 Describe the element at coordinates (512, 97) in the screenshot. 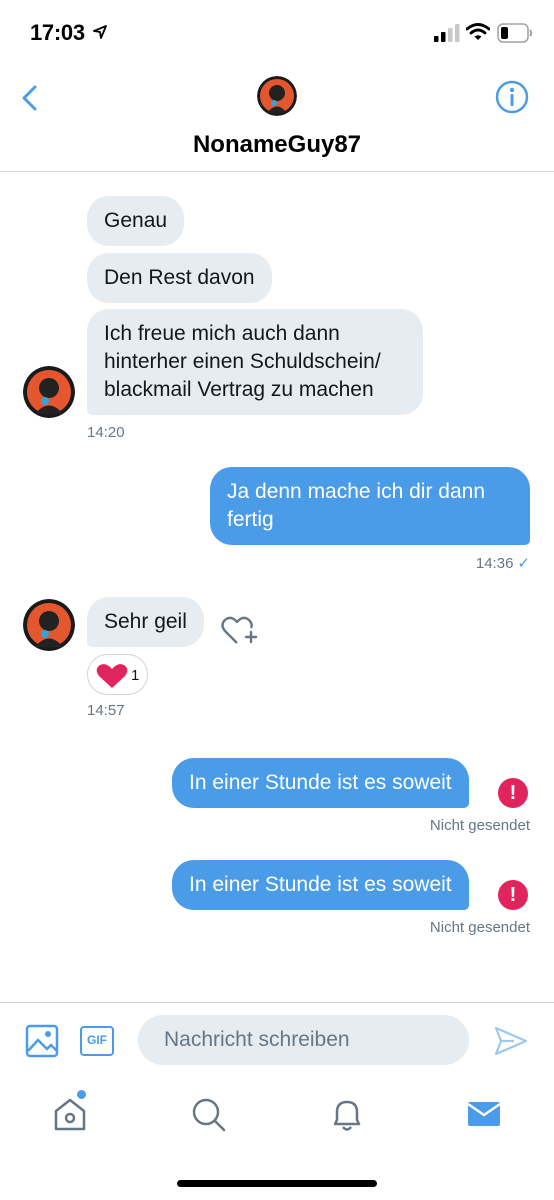

I see `info-icon` at that location.